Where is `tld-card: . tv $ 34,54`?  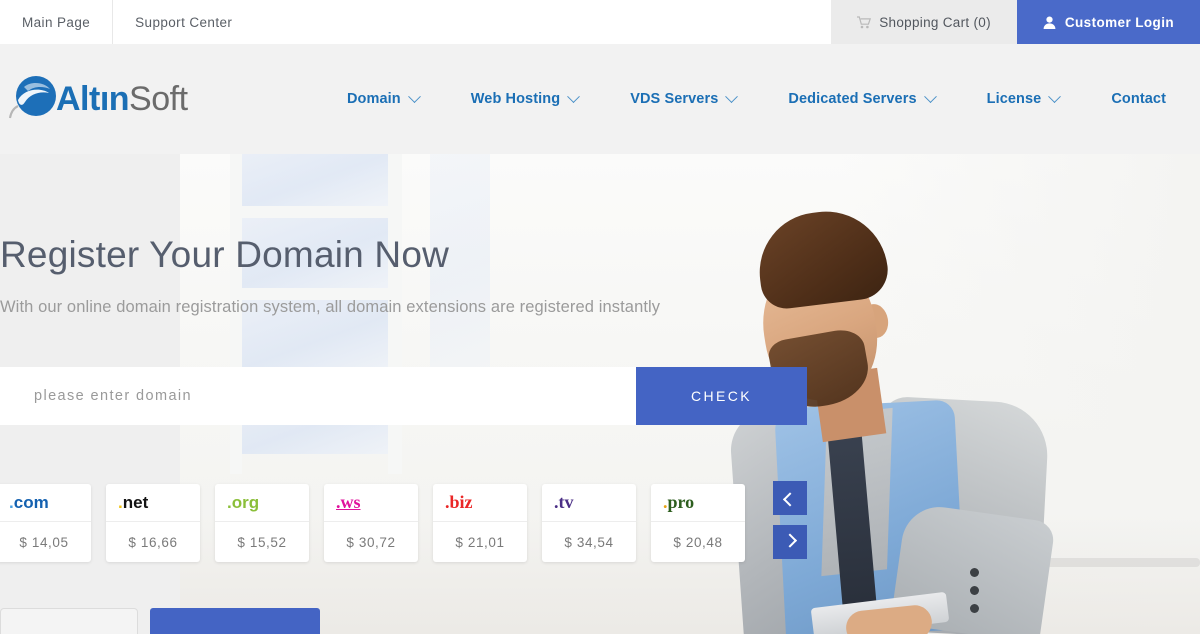 tld-card: . tv $ 34,54 is located at coordinates (589, 523).